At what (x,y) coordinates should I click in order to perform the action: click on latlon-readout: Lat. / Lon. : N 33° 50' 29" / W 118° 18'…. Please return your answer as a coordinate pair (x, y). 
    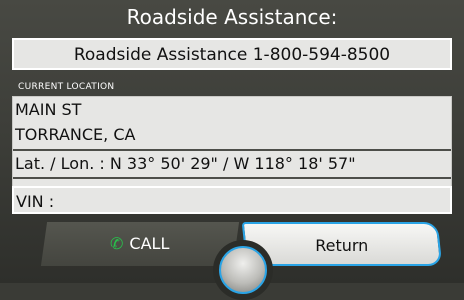
    Looking at the image, I should click on (232, 164).